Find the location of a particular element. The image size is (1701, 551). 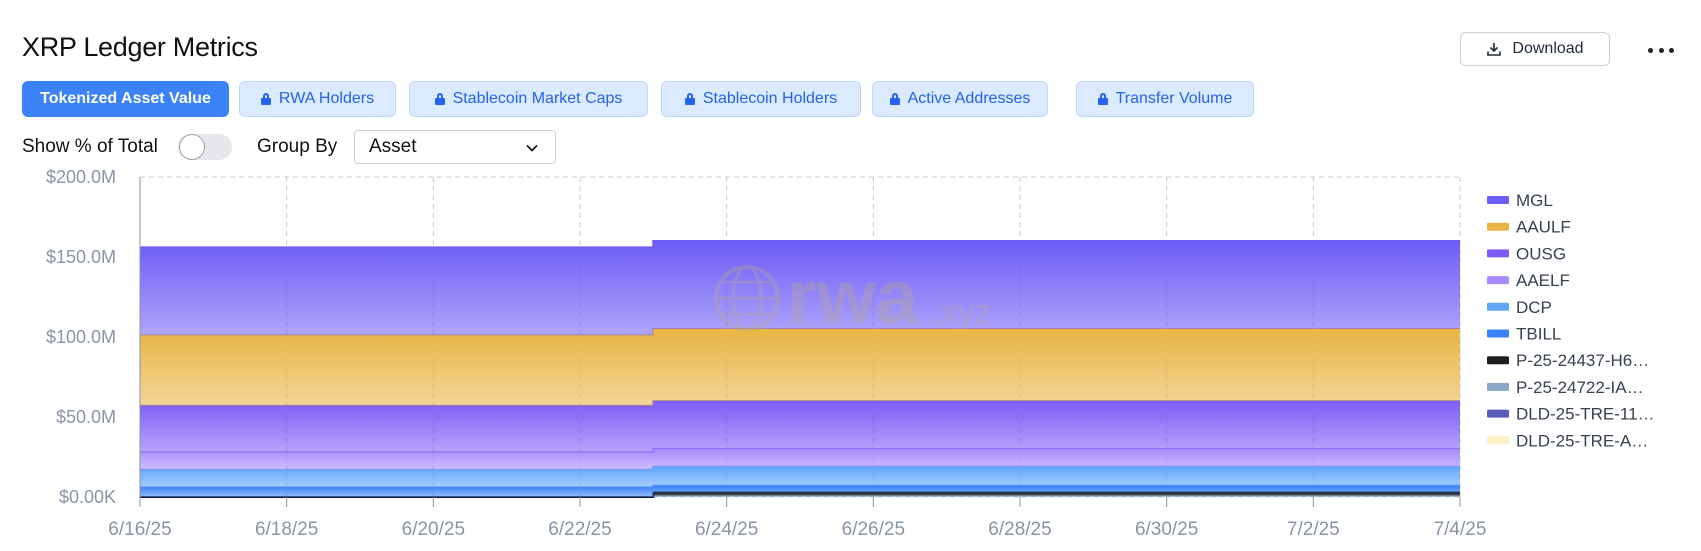

y-tick-label: $50.0M is located at coordinates (86, 417).